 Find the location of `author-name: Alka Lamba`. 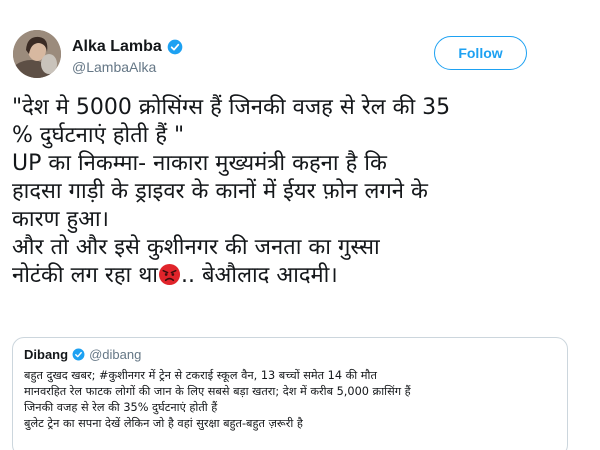

author-name: Alka Lamba is located at coordinates (117, 47).